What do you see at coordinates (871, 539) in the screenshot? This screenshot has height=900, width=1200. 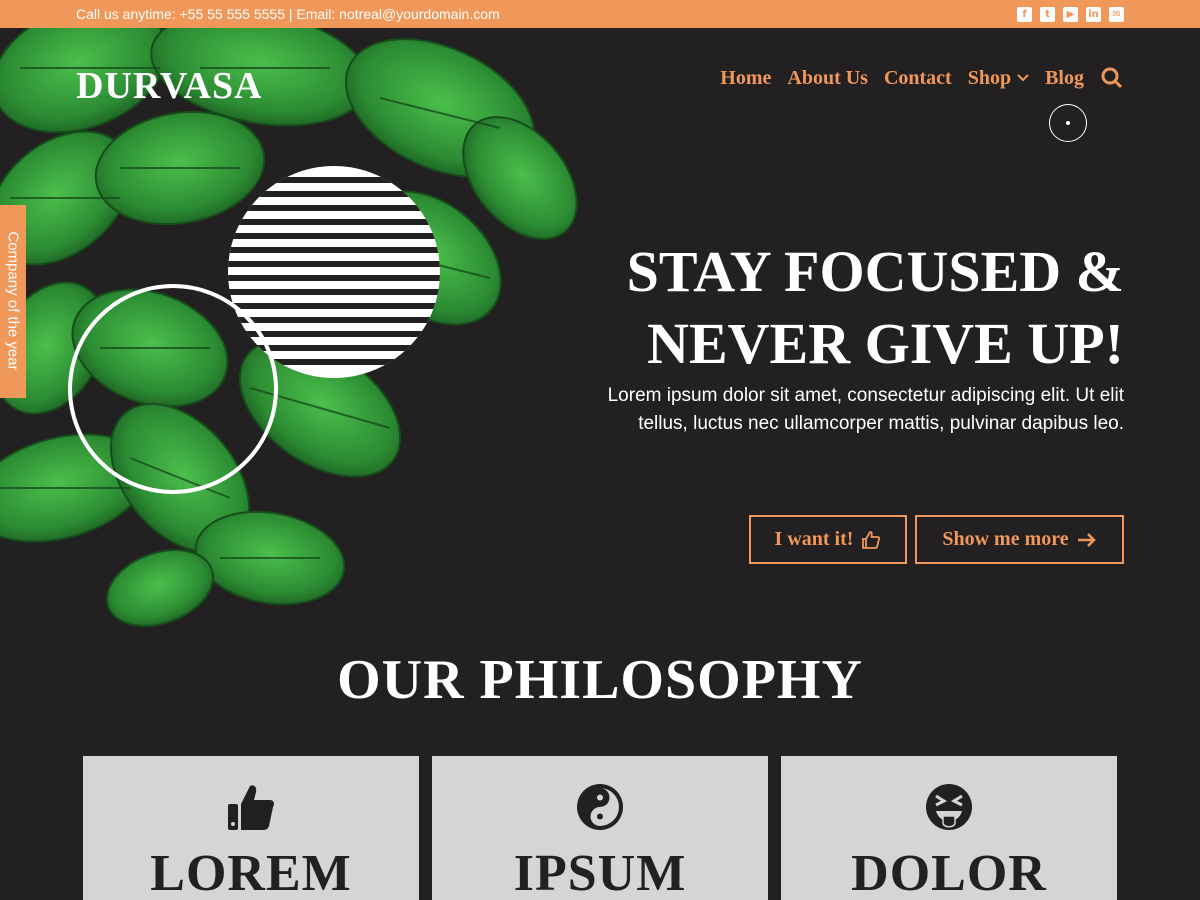 I see `thumbs-up-outline-icon` at bounding box center [871, 539].